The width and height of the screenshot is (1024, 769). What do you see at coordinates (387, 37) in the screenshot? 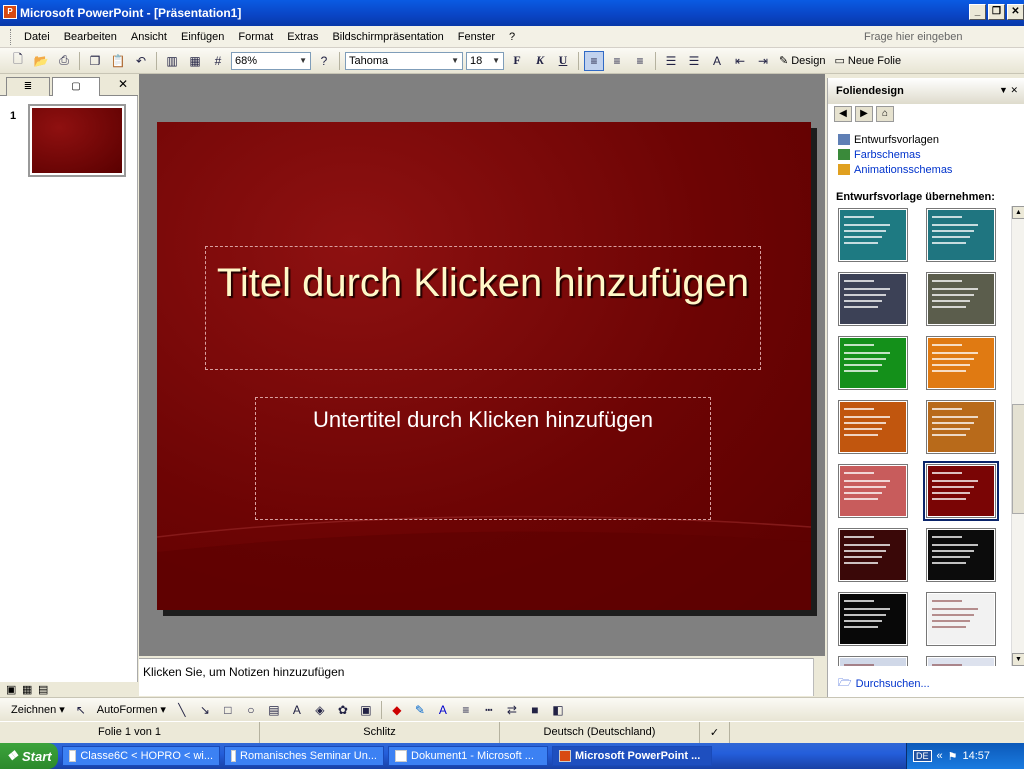
I see `menu-bildschirmpraesentation: Bildschirmpräsentation` at bounding box center [387, 37].